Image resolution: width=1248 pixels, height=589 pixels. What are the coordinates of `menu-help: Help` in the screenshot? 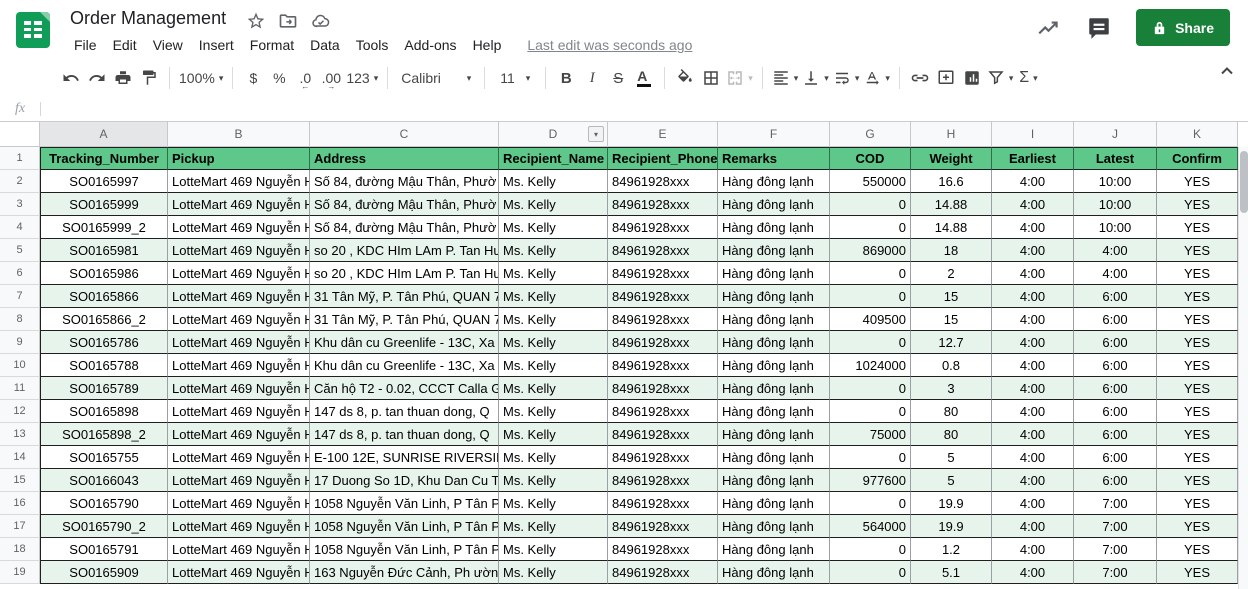 It's located at (487, 45).